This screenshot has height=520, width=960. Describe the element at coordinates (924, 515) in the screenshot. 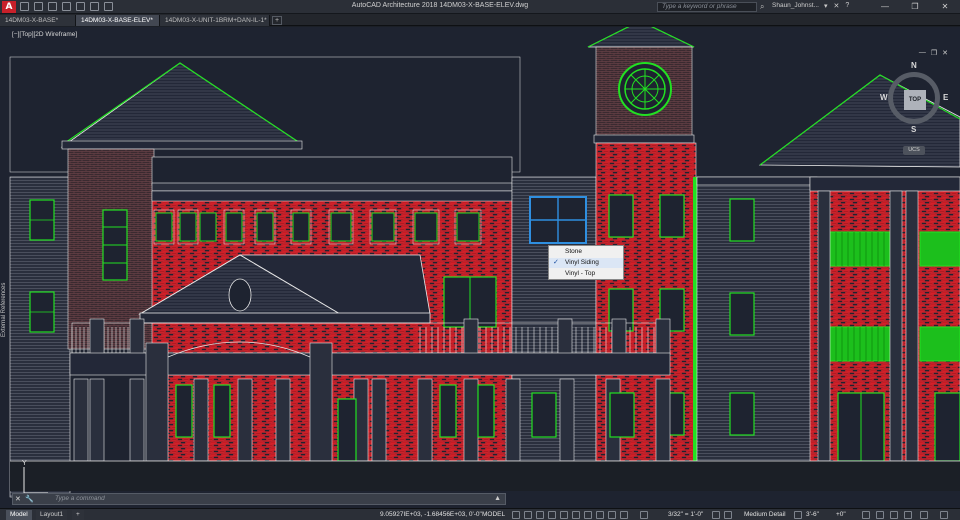

I see `fullscreen-icon` at that location.